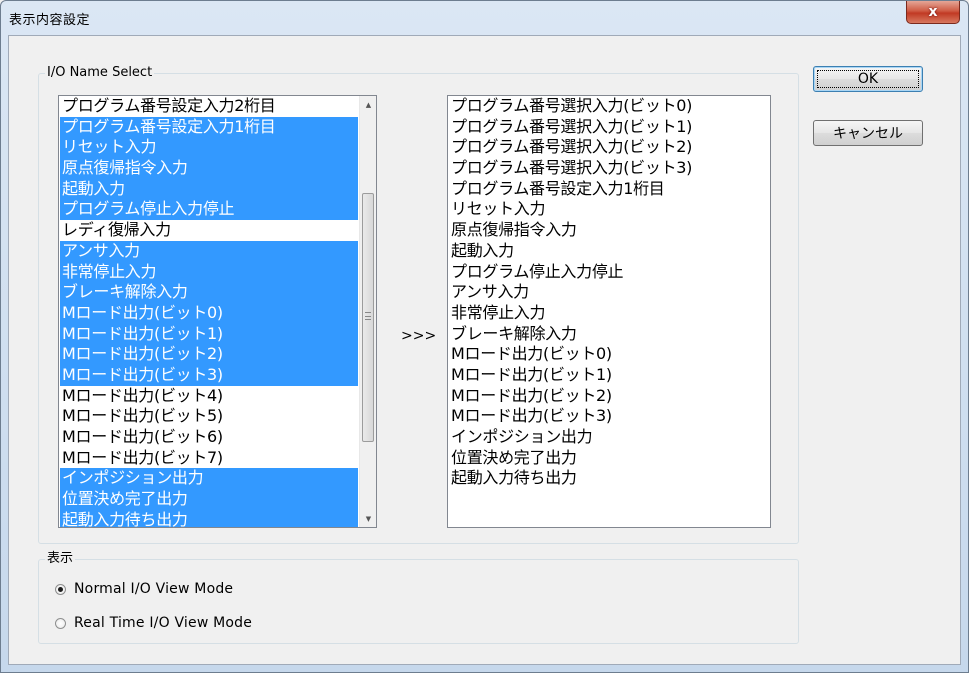 The height and width of the screenshot is (673, 969). Describe the element at coordinates (100, 73) in the screenshot. I see `io-name-select-label: I/O Name Select` at that location.